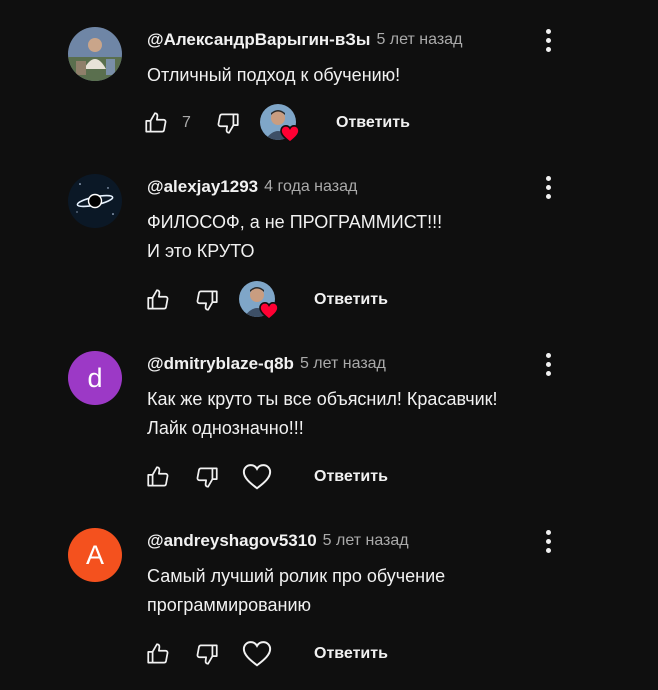  I want to click on comment-line: Как же круто ты все объяснил! Красавчик!, so click(322, 399).